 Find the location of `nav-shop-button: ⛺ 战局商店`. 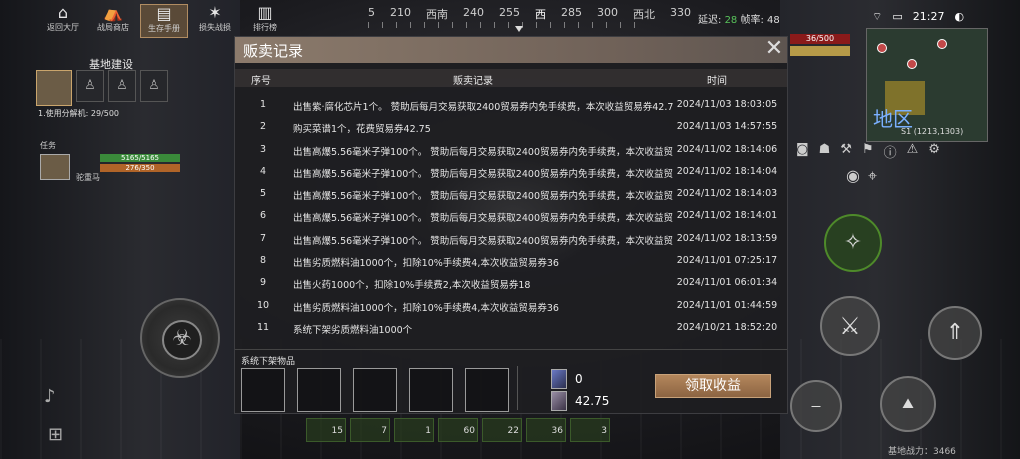

nav-shop-button: ⛺ 战局商店 is located at coordinates (113, 20).